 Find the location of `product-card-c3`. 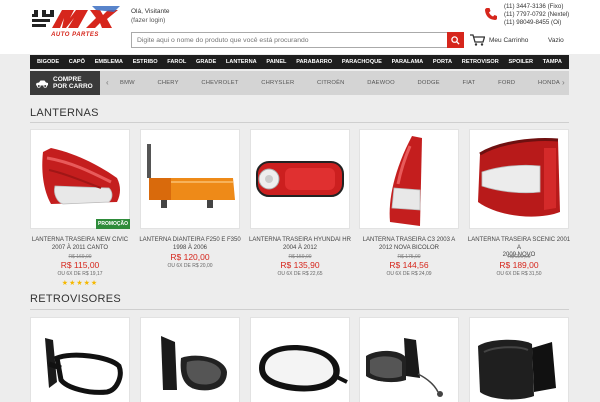

product-card-c3 is located at coordinates (409, 179).